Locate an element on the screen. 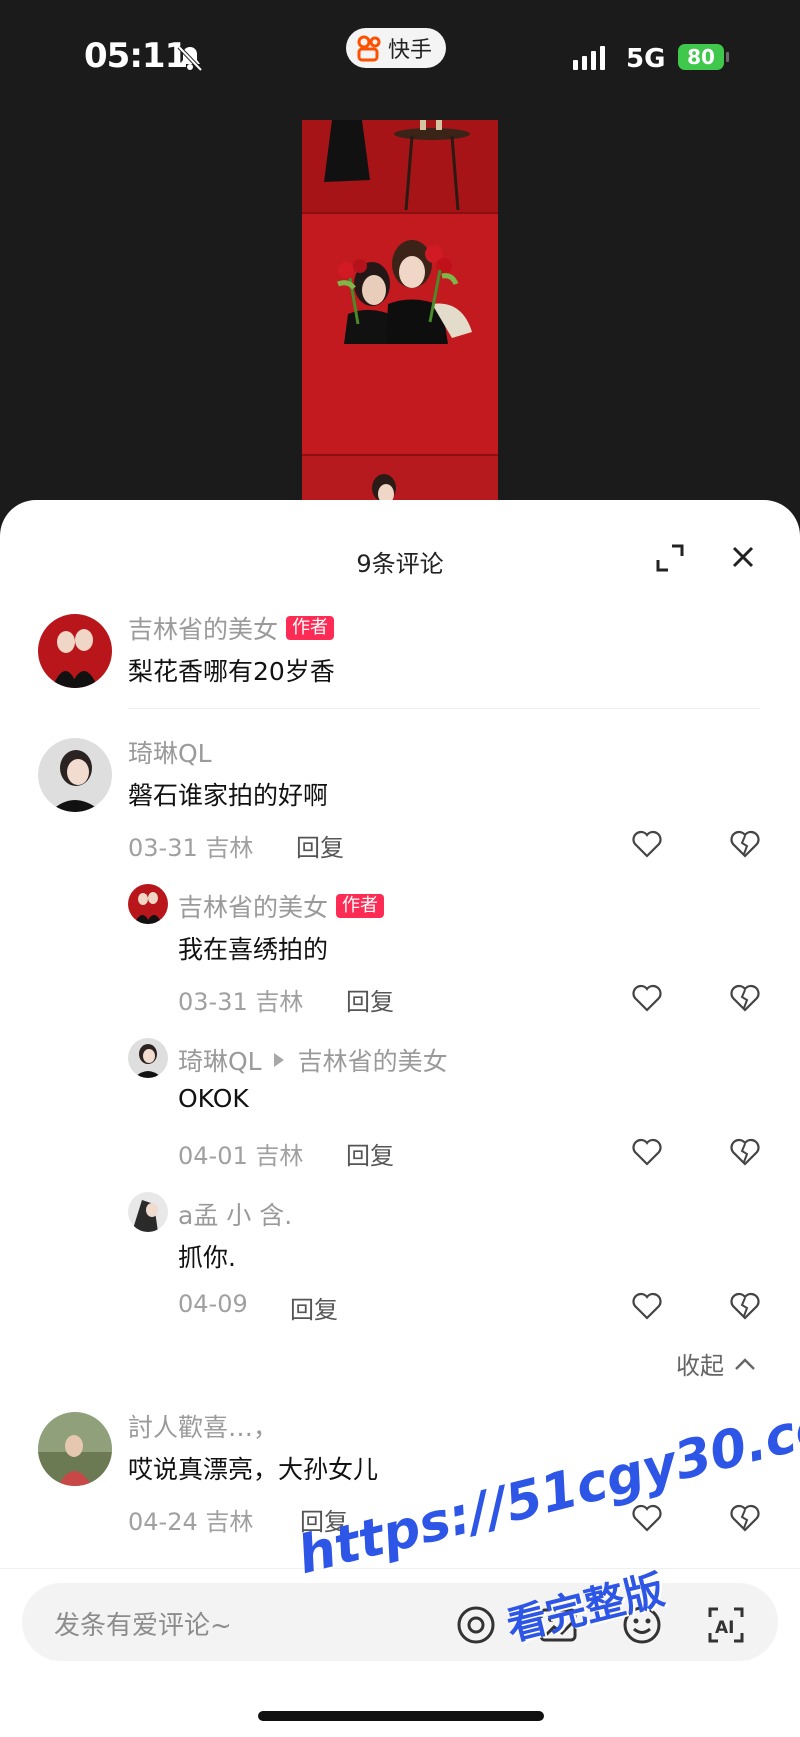 The image size is (800, 1737). svg-text: AI is located at coordinates (724, 1628).